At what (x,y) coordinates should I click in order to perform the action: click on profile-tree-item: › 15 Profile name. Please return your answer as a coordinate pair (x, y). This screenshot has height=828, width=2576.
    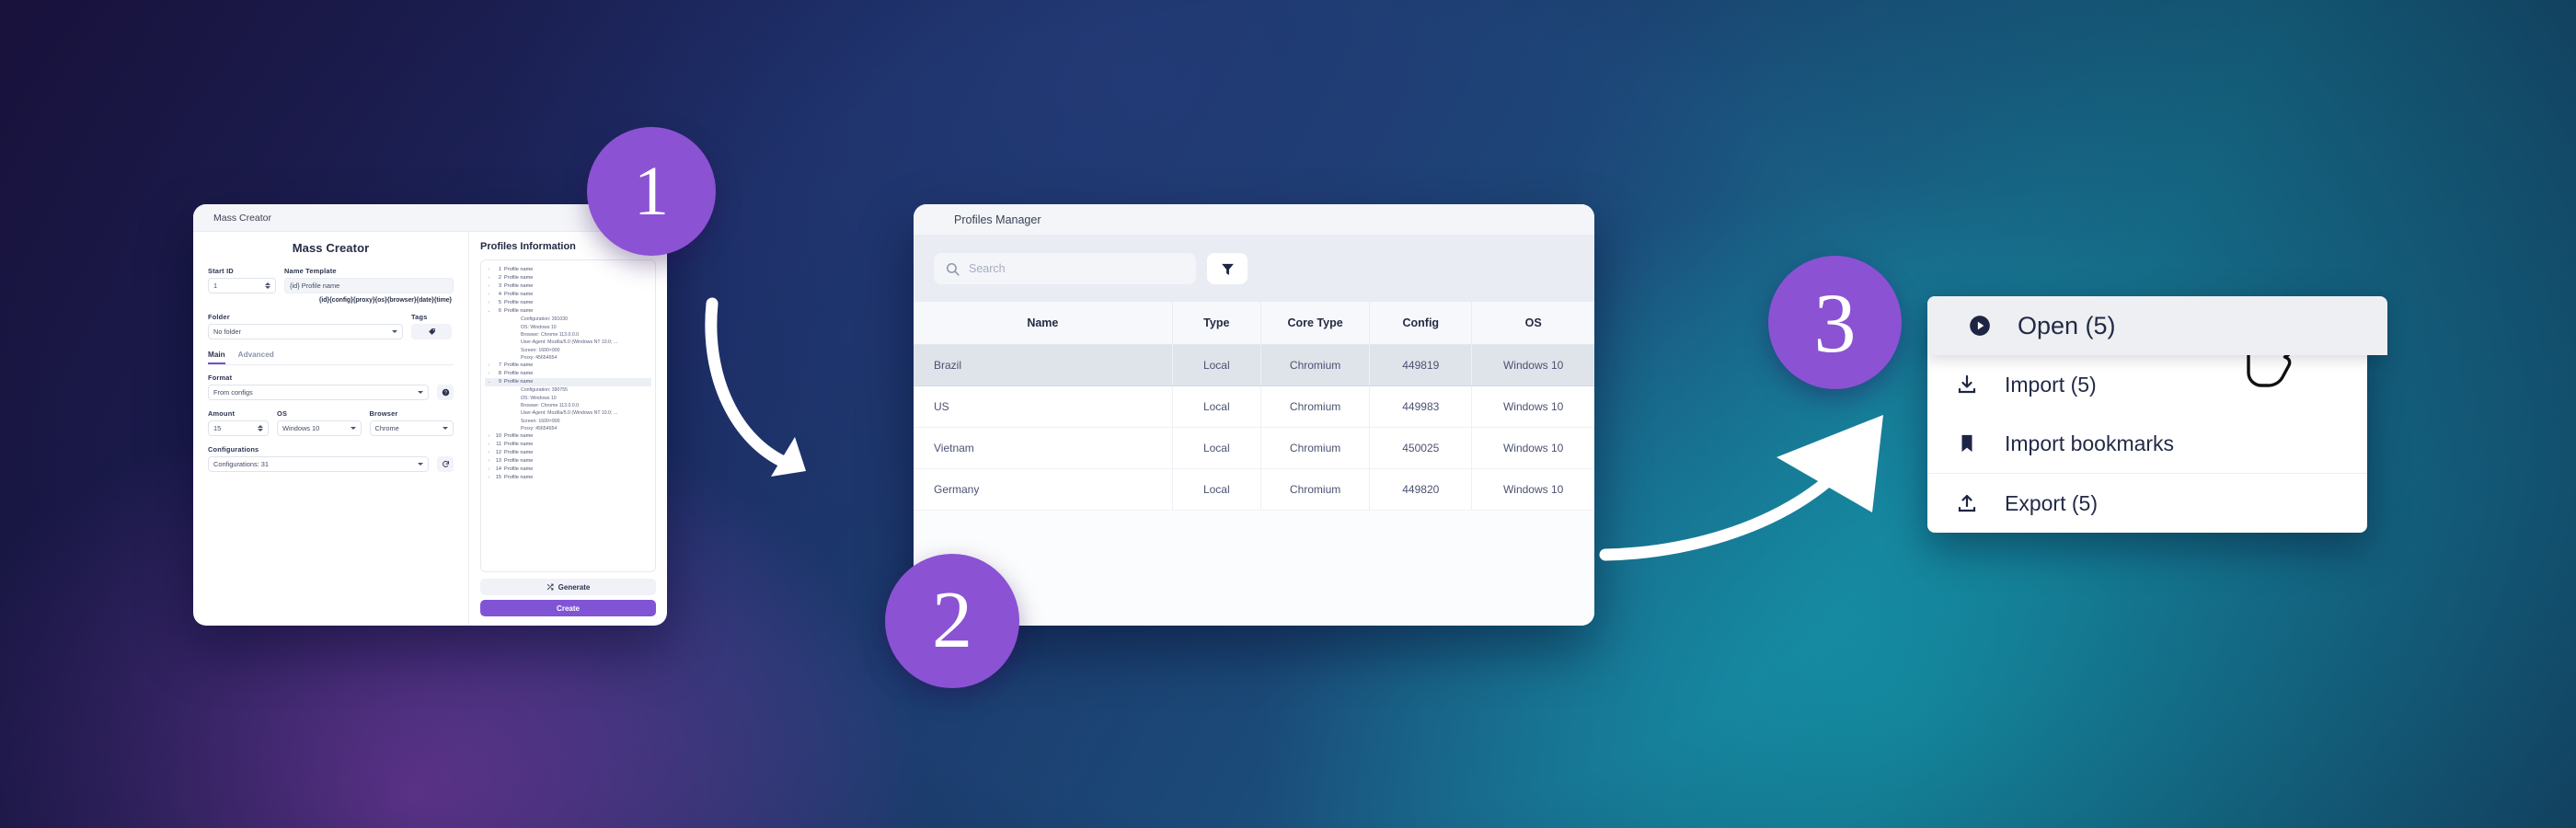
    Looking at the image, I should click on (568, 478).